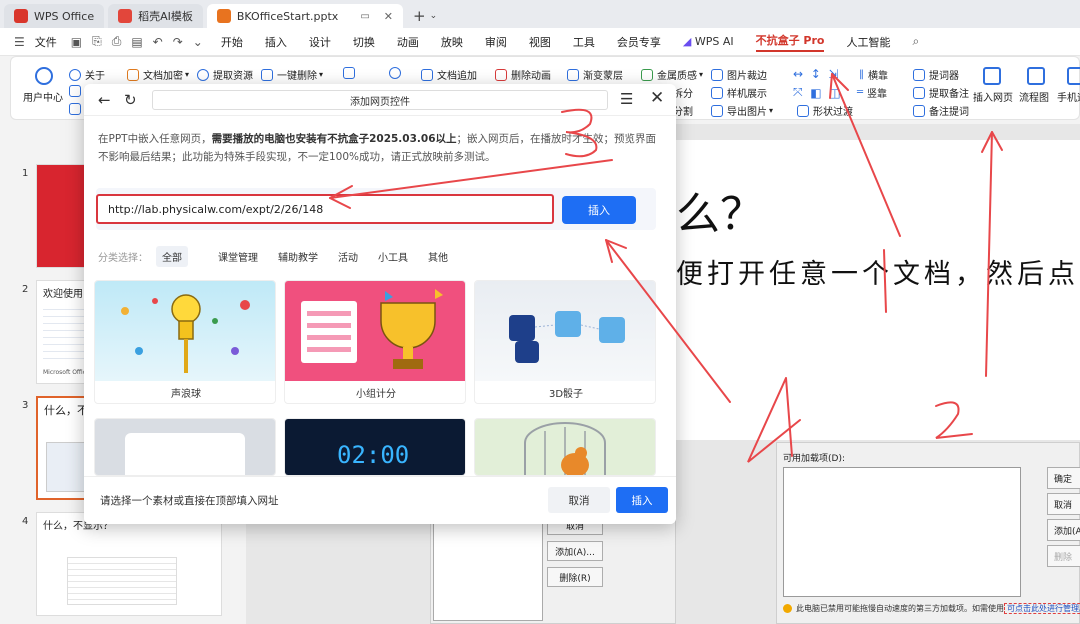 The height and width of the screenshot is (624, 1080). I want to click on menu-view: 视图, so click(540, 42).